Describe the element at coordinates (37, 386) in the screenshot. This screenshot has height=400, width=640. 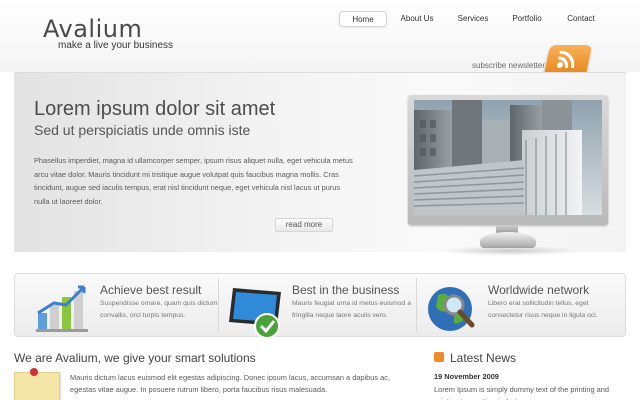
I see `sticky-note-image` at that location.